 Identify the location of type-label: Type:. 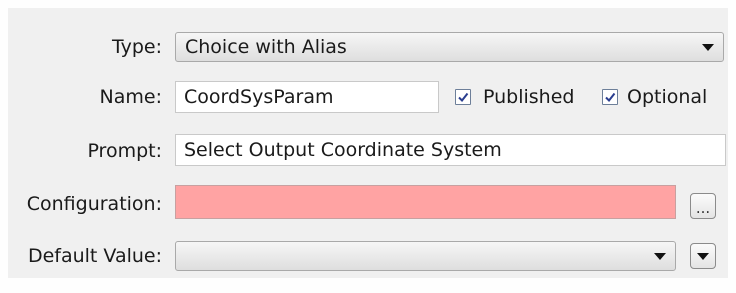
(136, 47).